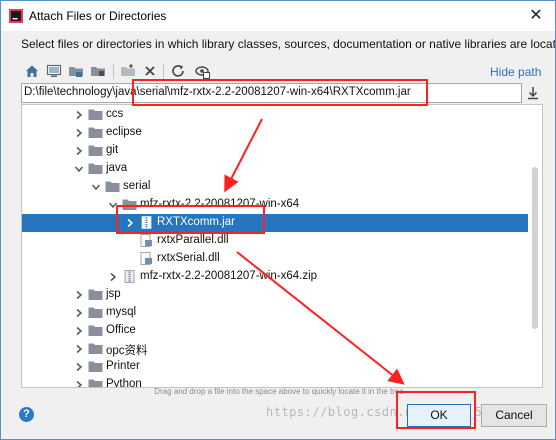 Image resolution: width=556 pixels, height=440 pixels. Describe the element at coordinates (137, 186) in the screenshot. I see `tree-item-label: serial` at that location.